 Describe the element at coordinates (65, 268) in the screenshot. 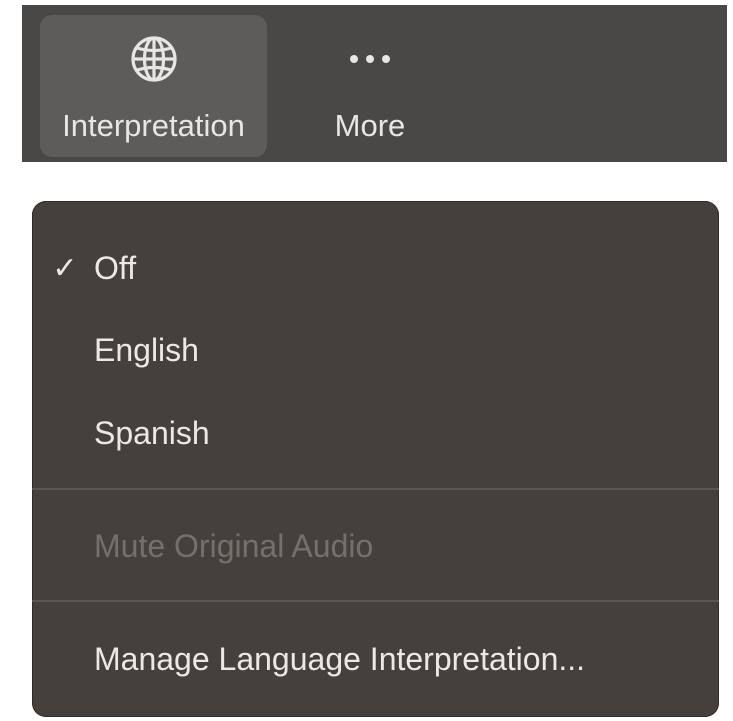

I see `checkmark-icon: ✓` at that location.